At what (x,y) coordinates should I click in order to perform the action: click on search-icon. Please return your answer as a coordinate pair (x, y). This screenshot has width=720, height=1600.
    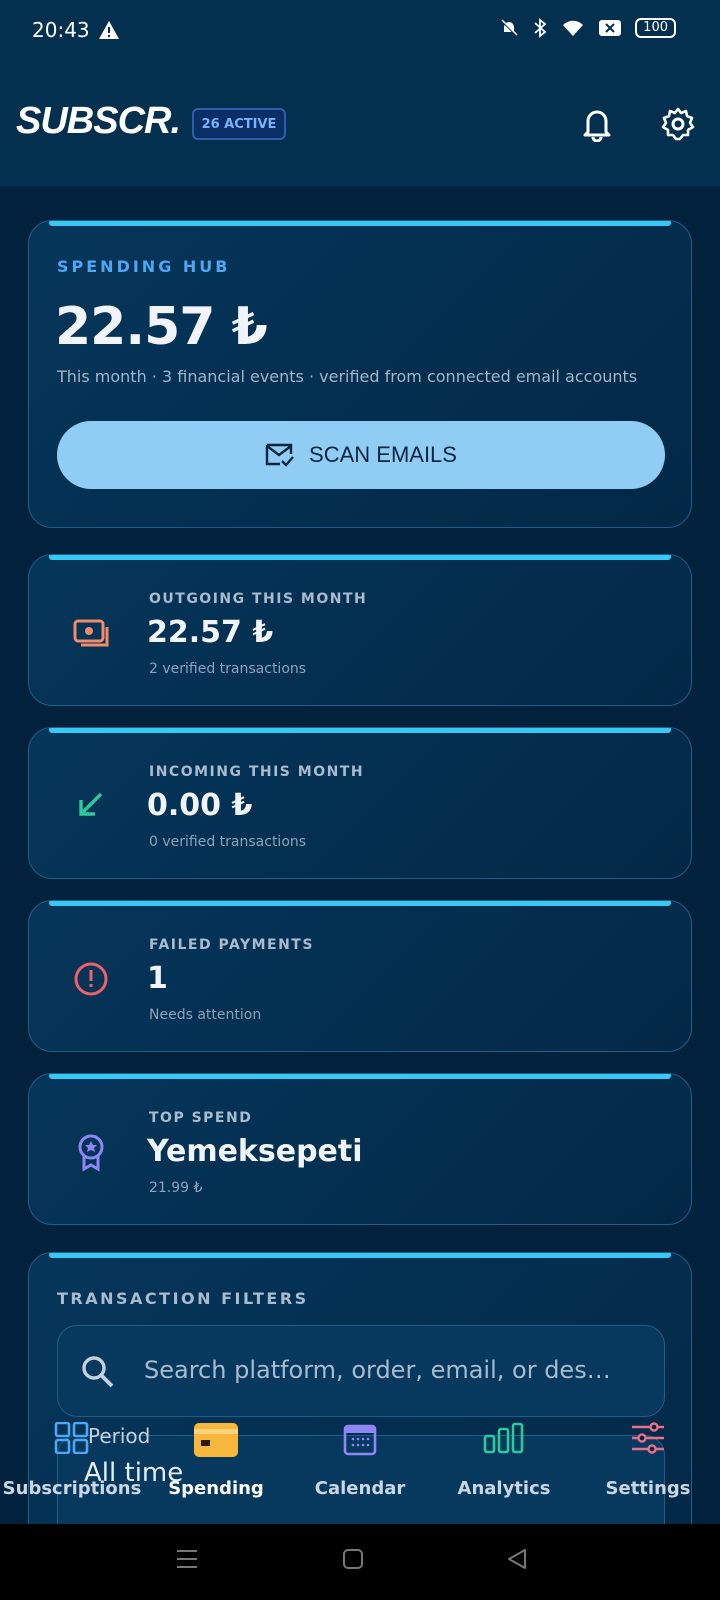
    Looking at the image, I should click on (98, 1372).